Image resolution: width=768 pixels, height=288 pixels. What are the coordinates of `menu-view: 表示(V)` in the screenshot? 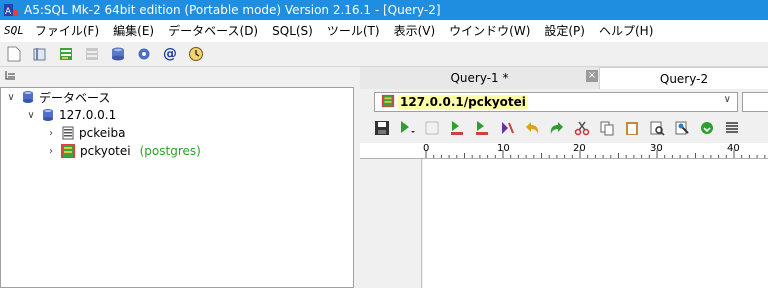 It's located at (415, 31).